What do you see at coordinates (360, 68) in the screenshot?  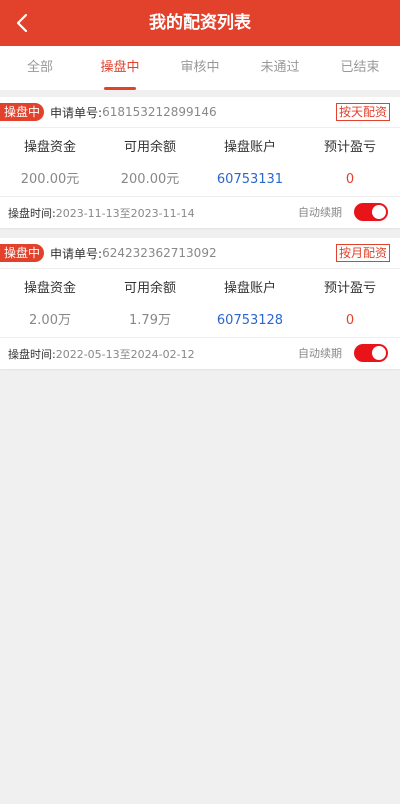 I see `tab-finished: 已结束` at bounding box center [360, 68].